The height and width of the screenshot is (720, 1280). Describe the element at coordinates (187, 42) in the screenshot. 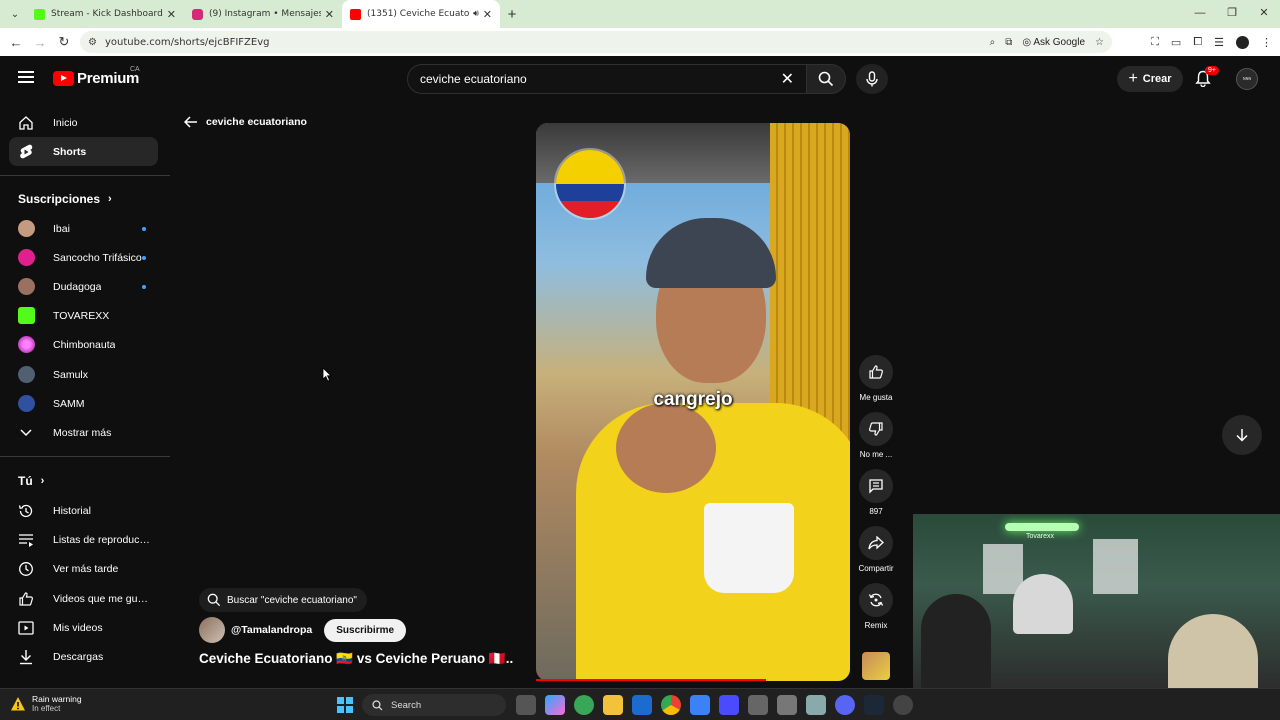

I see `url-text: youtube.com/shorts/ejcBFIFZEvg` at that location.